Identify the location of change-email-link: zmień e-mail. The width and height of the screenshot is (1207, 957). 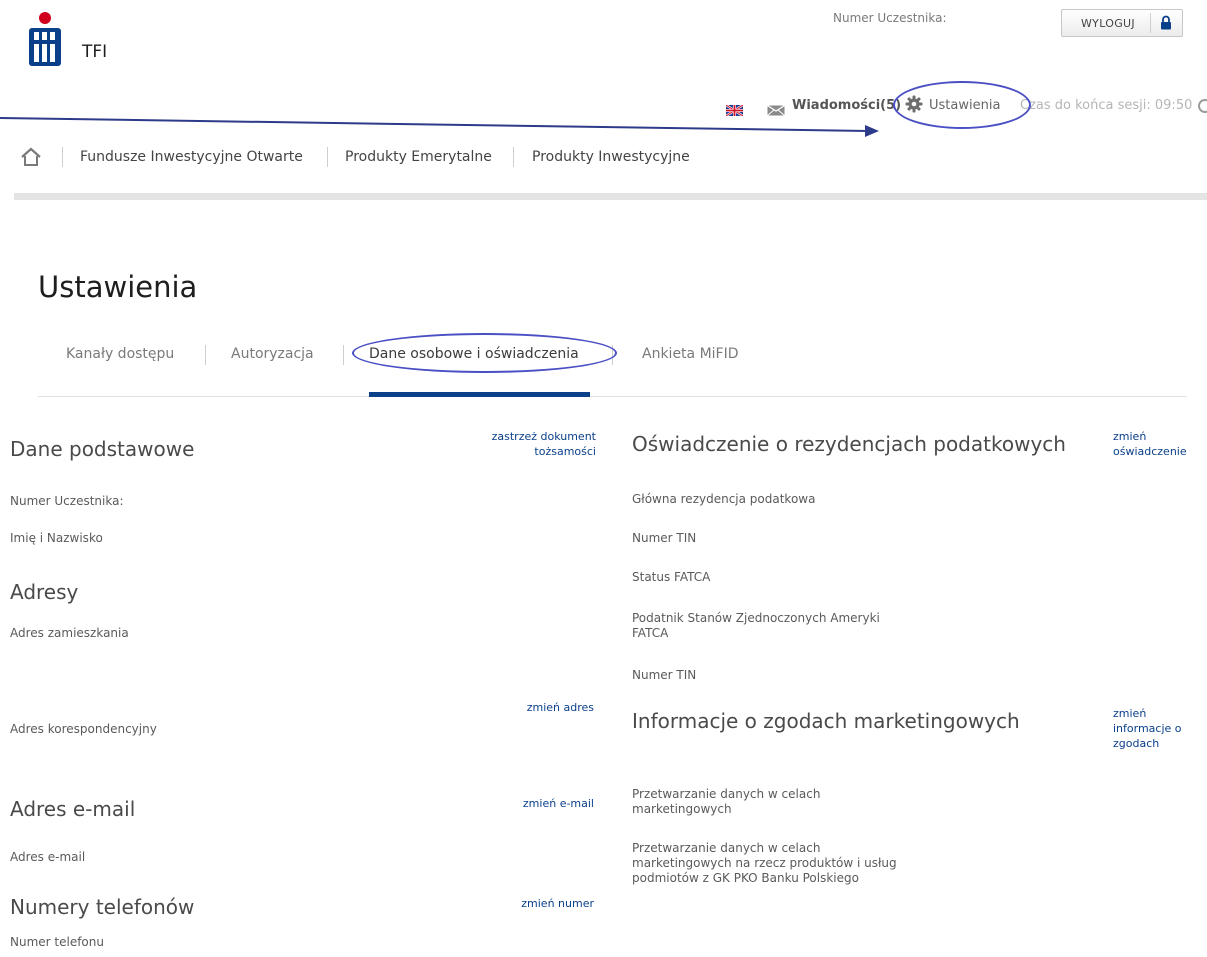
(534, 803).